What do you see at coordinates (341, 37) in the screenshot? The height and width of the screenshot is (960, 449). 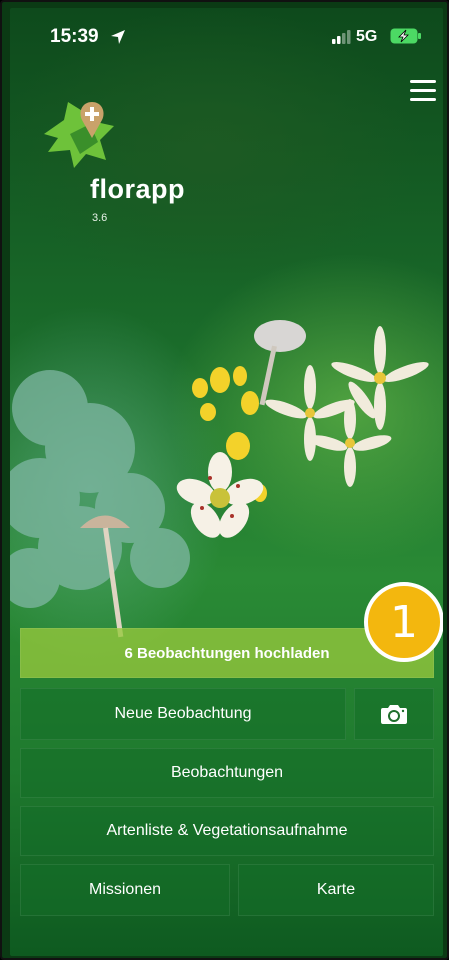 I see `signal-icon` at bounding box center [341, 37].